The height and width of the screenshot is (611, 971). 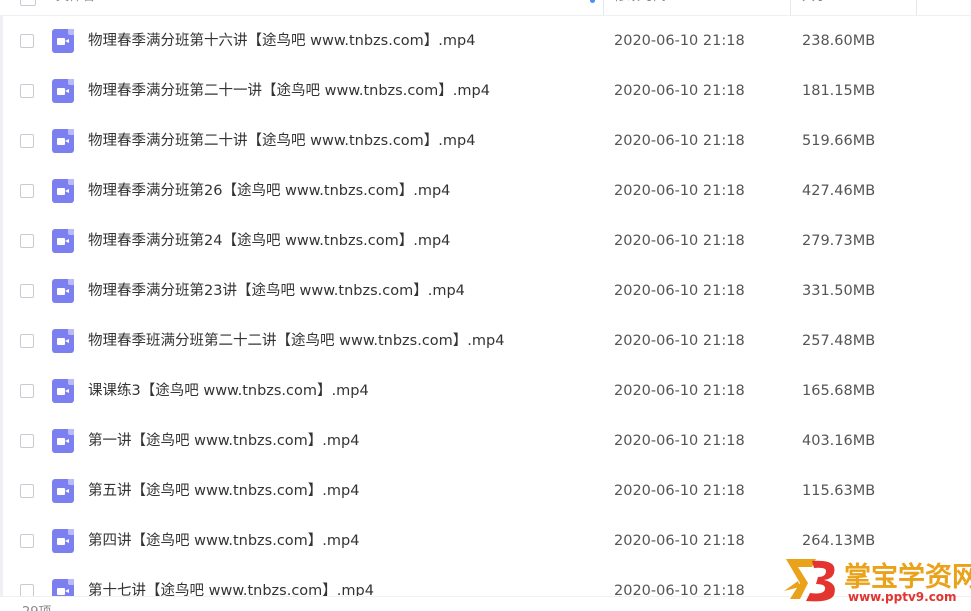 I want to click on file-name: 第一讲【途鸟吧 www.tnbzs.com】.mp4, so click(x=223, y=441).